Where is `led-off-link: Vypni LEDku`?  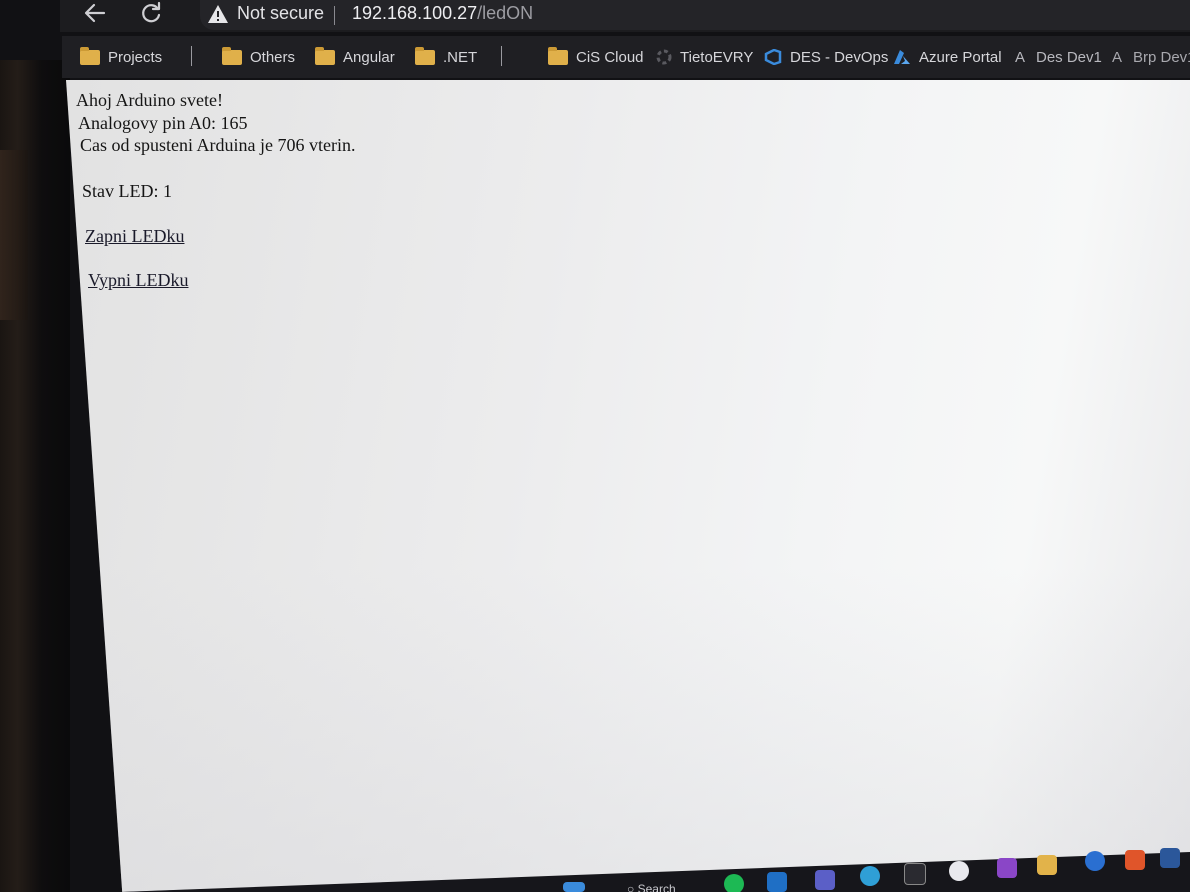
led-off-link: Vypni LEDku is located at coordinates (138, 280).